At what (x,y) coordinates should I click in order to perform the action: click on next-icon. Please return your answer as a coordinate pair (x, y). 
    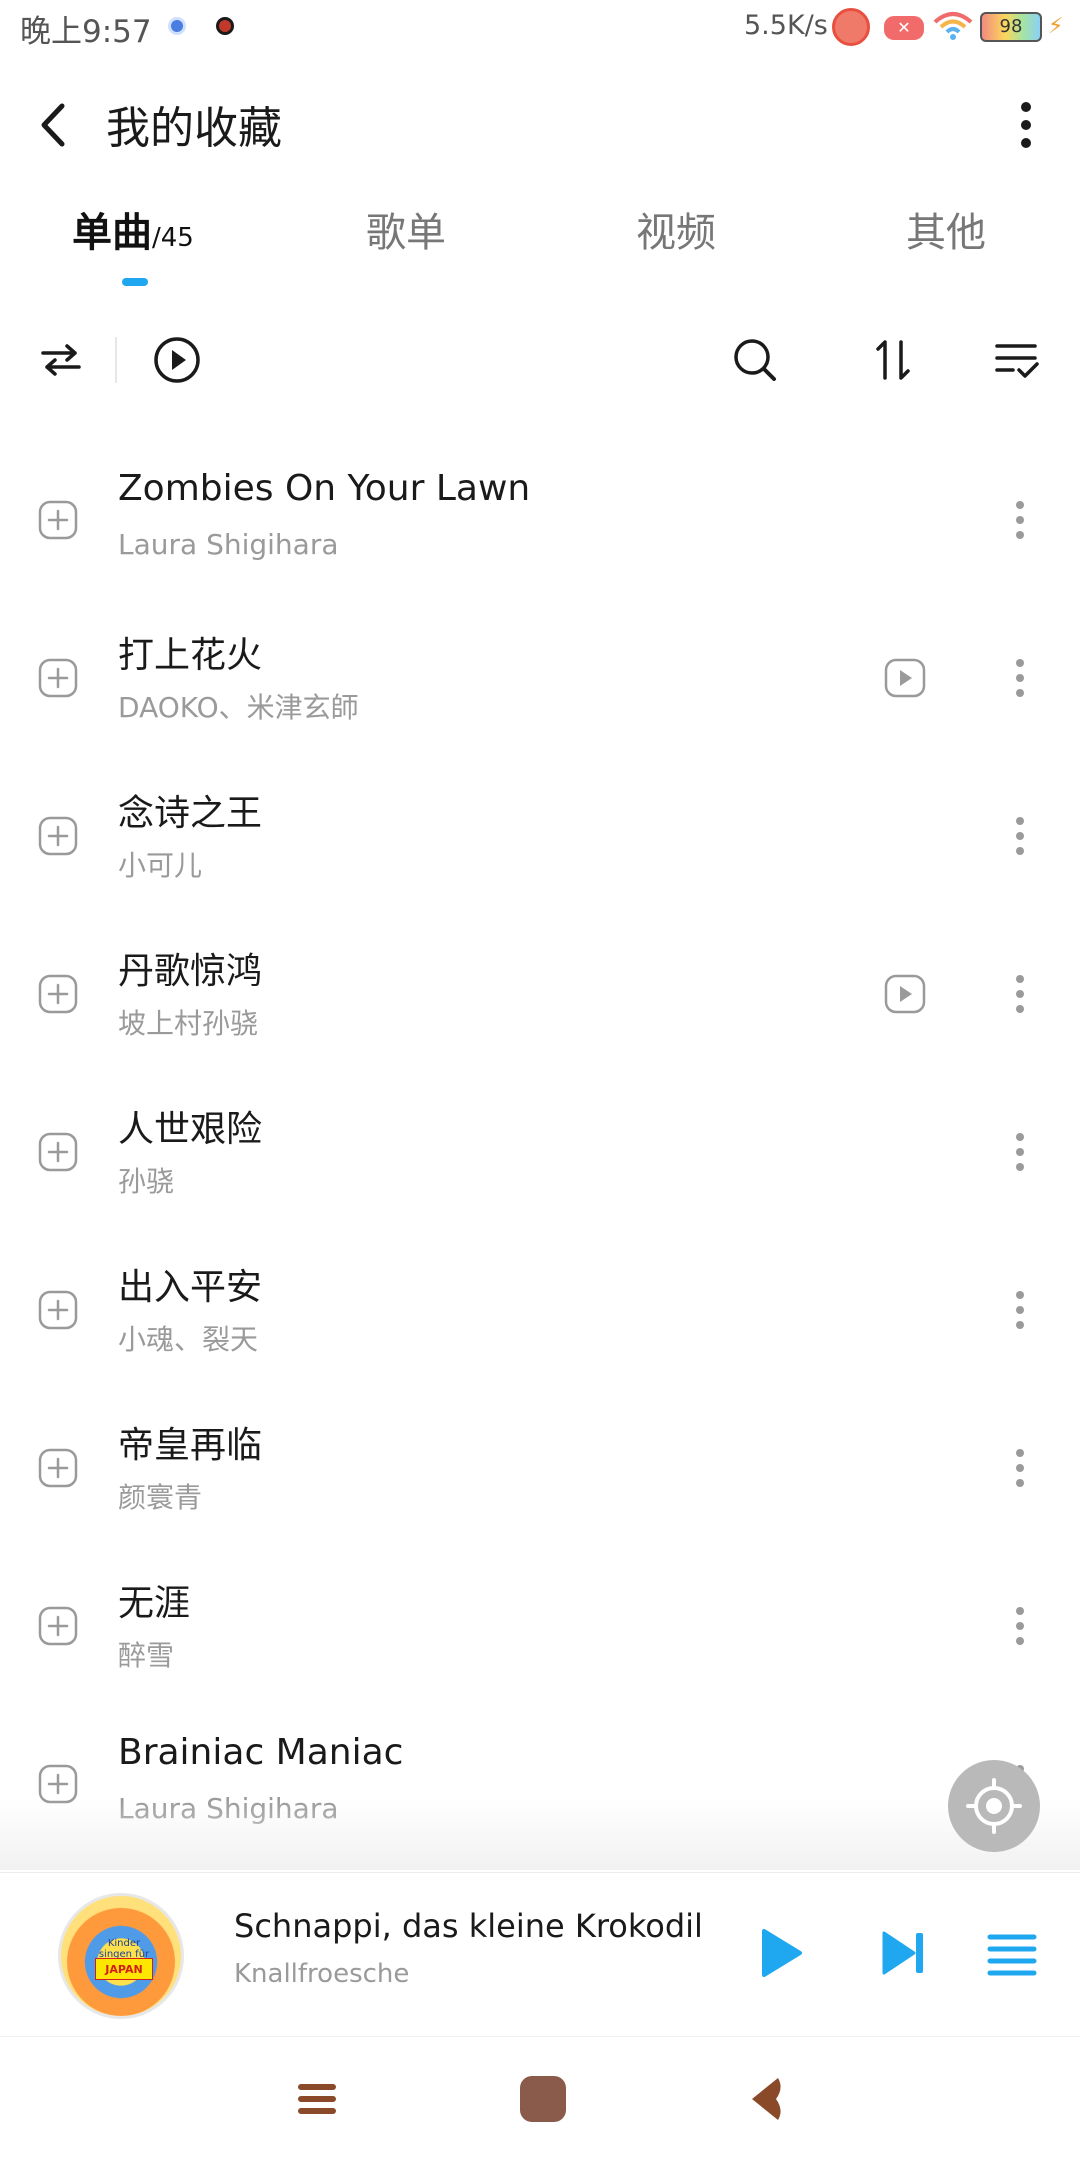
    Looking at the image, I should click on (904, 1953).